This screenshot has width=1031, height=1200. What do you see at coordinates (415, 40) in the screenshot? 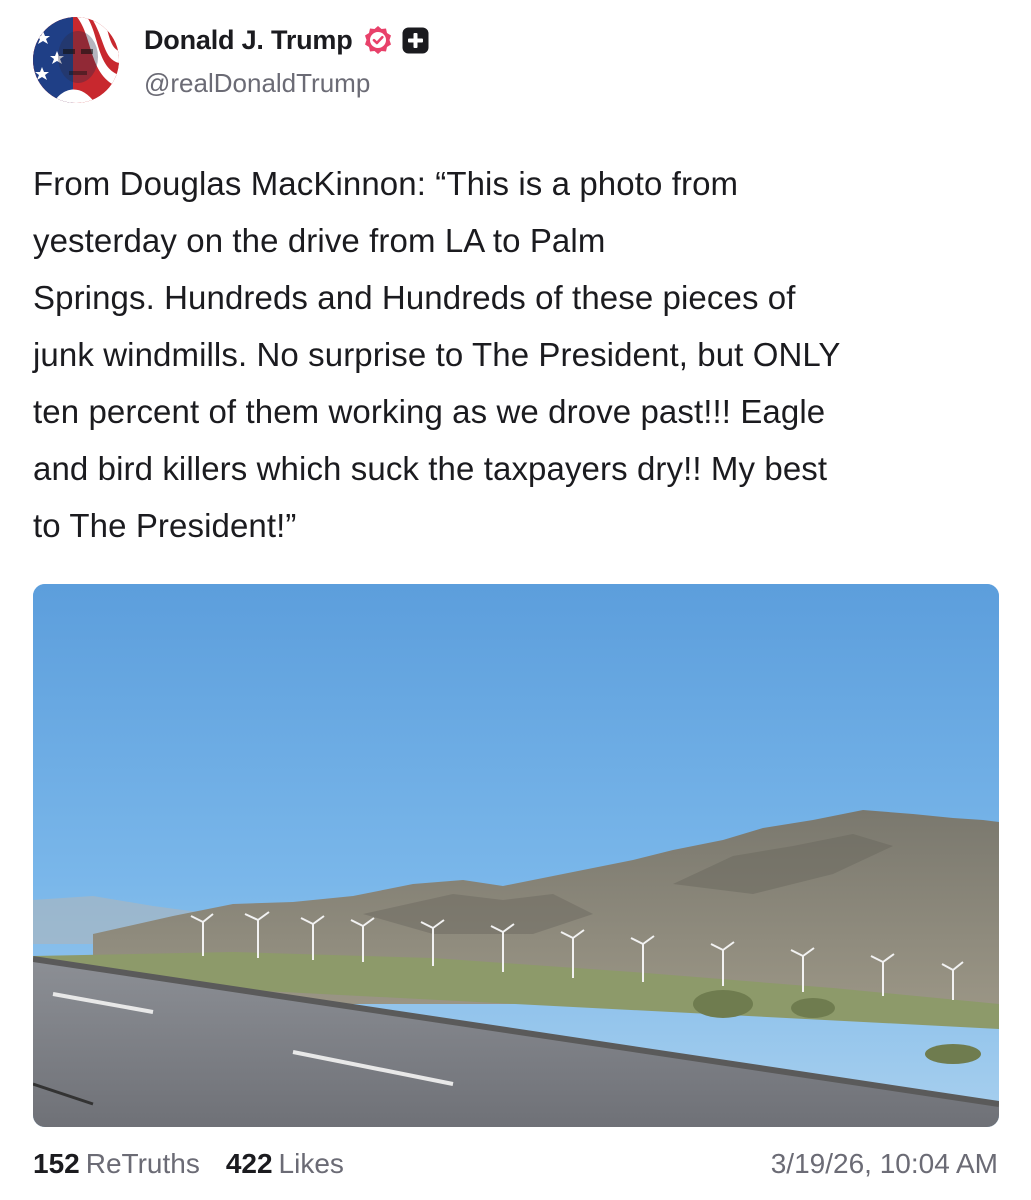
I see `truth-plus-icon` at bounding box center [415, 40].